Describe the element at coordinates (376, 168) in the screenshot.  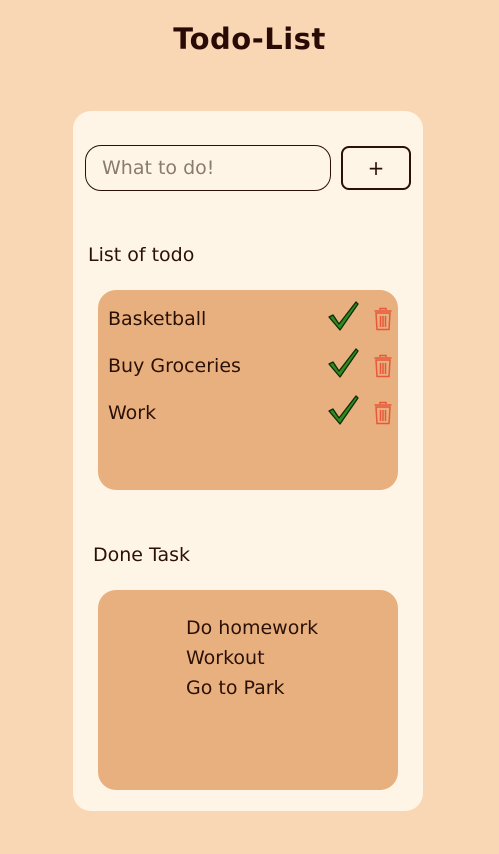
I see `add-task-button: +` at that location.